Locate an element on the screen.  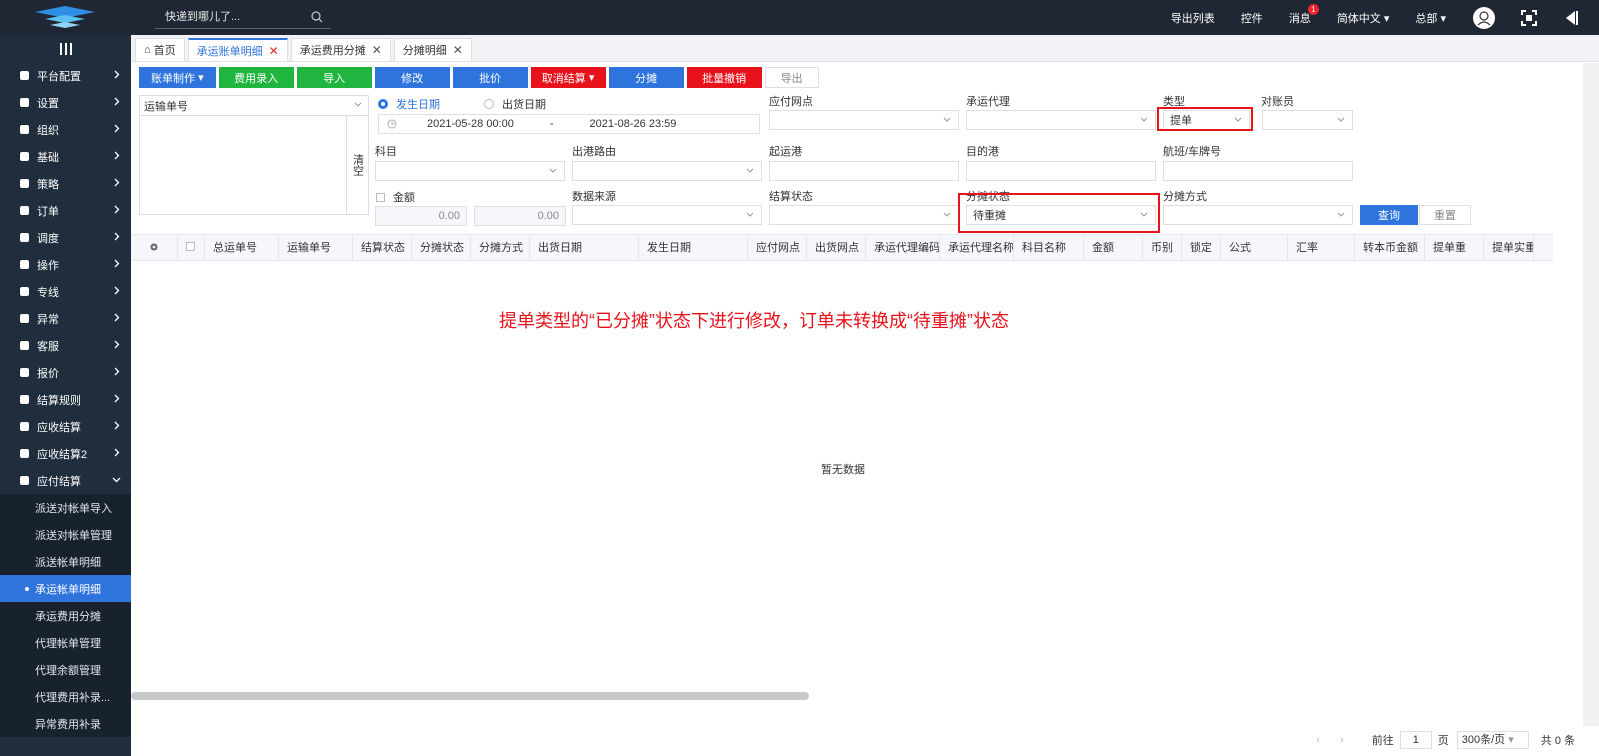
sidebar-item: 操作 is located at coordinates (65, 264).